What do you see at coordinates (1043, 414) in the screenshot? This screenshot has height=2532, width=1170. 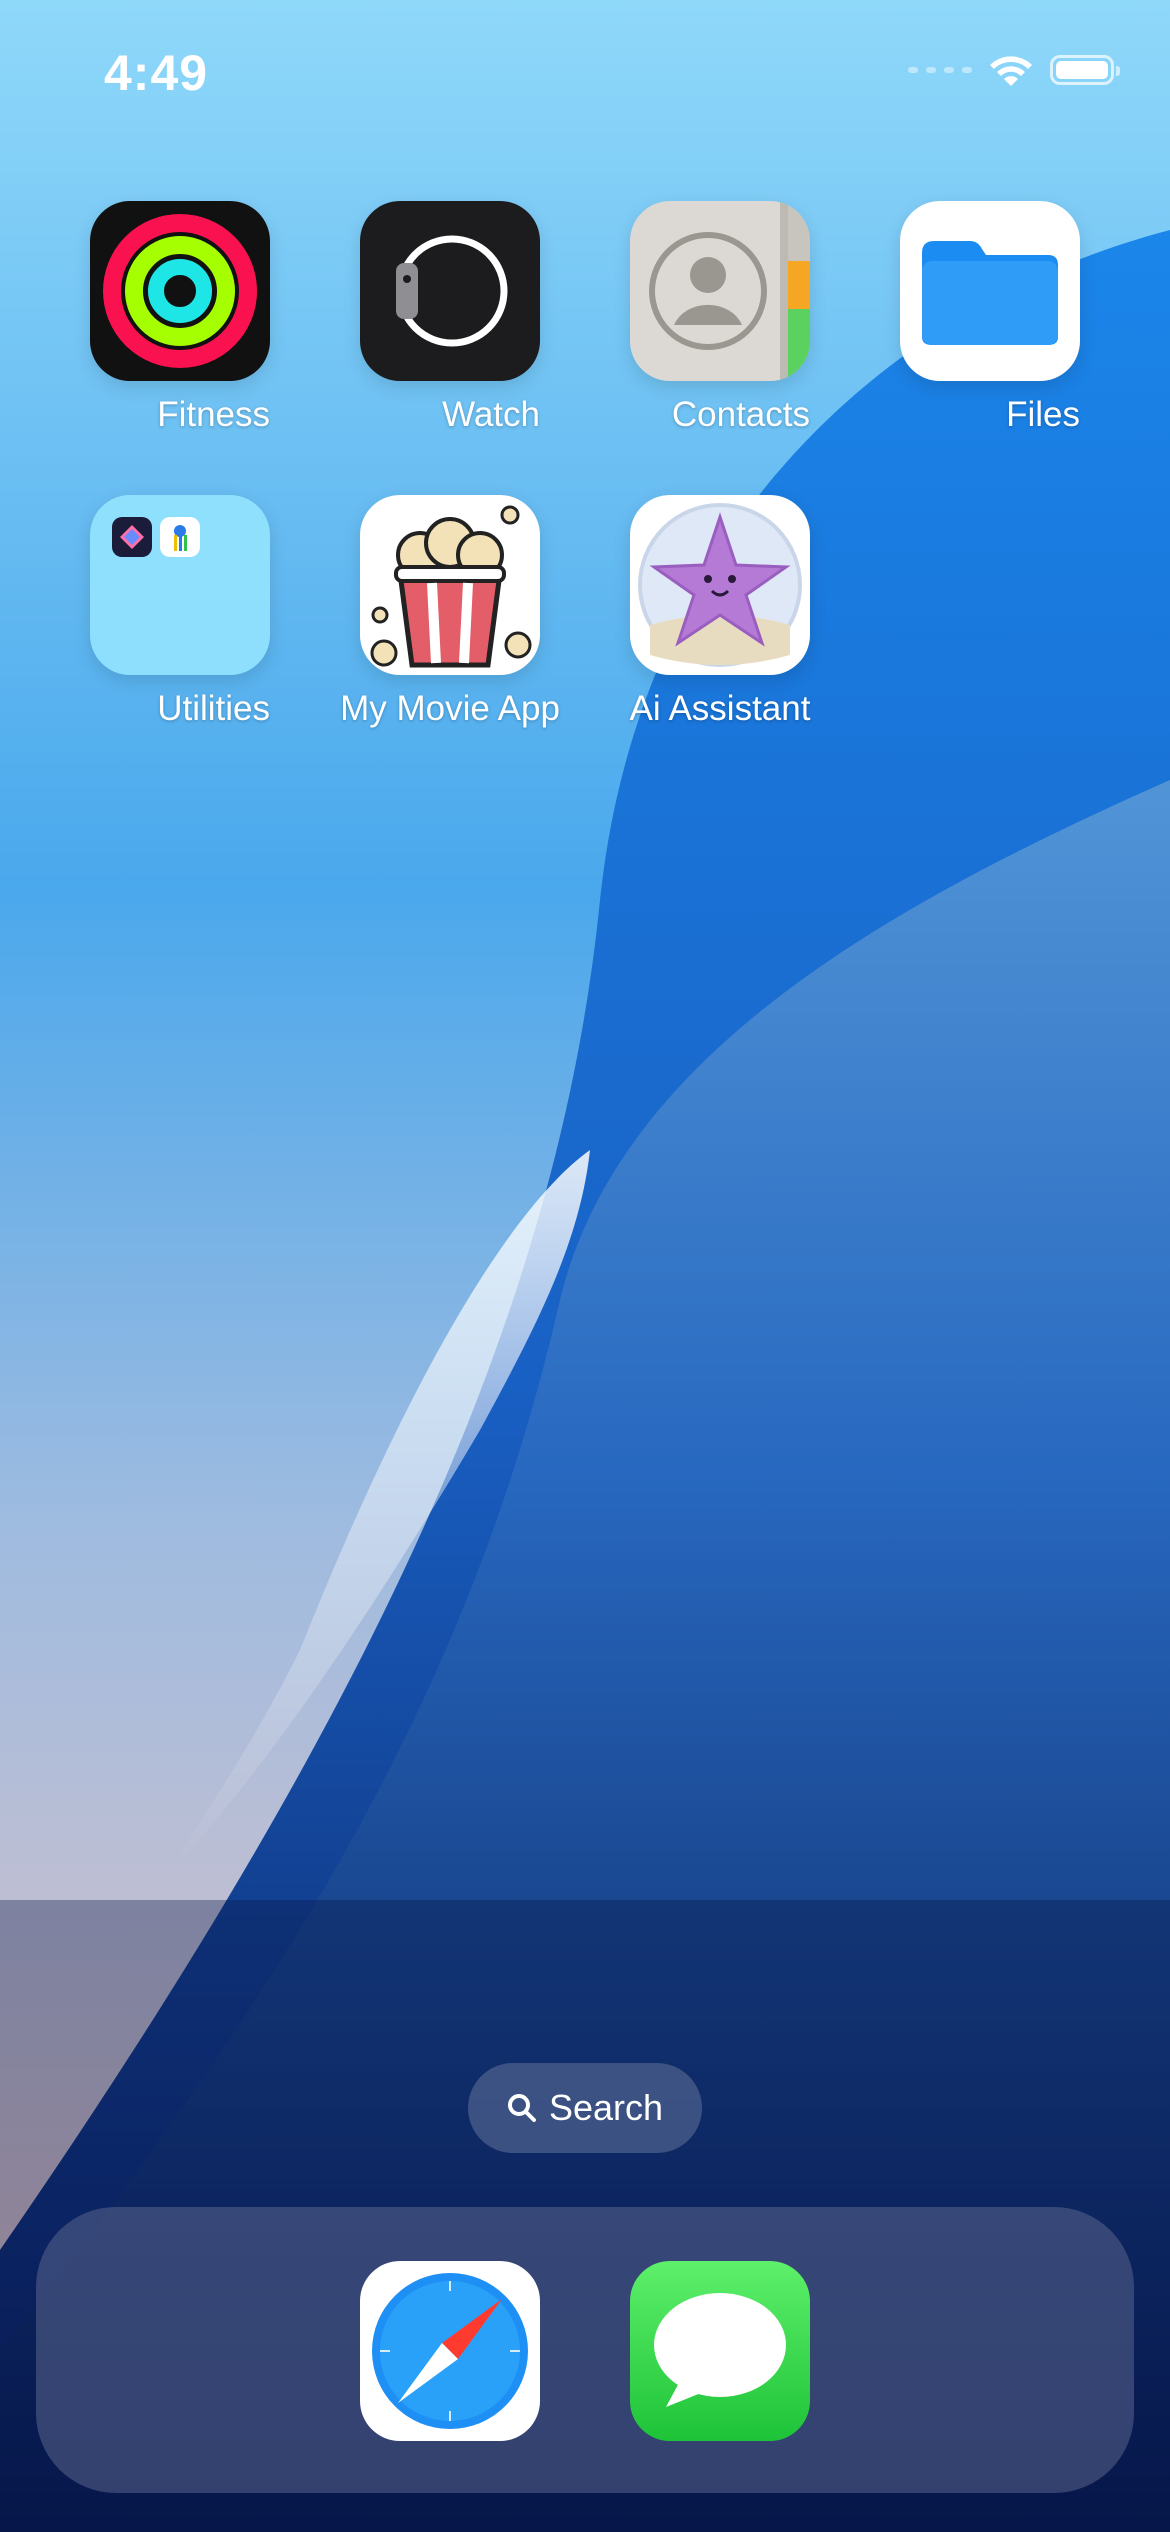 I see `app-label: Files` at bounding box center [1043, 414].